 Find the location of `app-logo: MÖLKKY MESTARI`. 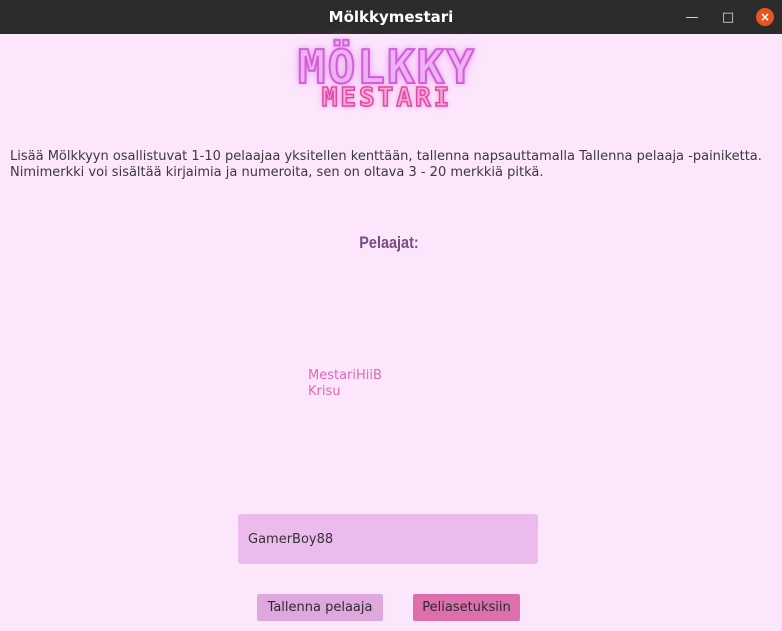

app-logo: MÖLKKY MESTARI is located at coordinates (387, 78).